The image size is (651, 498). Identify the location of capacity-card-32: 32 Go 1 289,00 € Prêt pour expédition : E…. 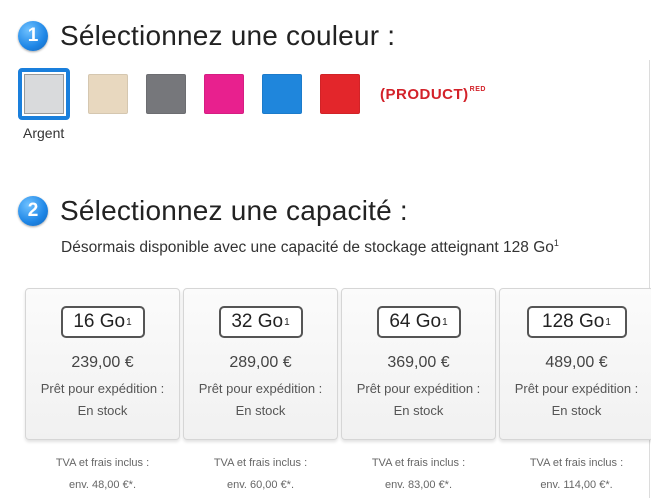
(260, 364).